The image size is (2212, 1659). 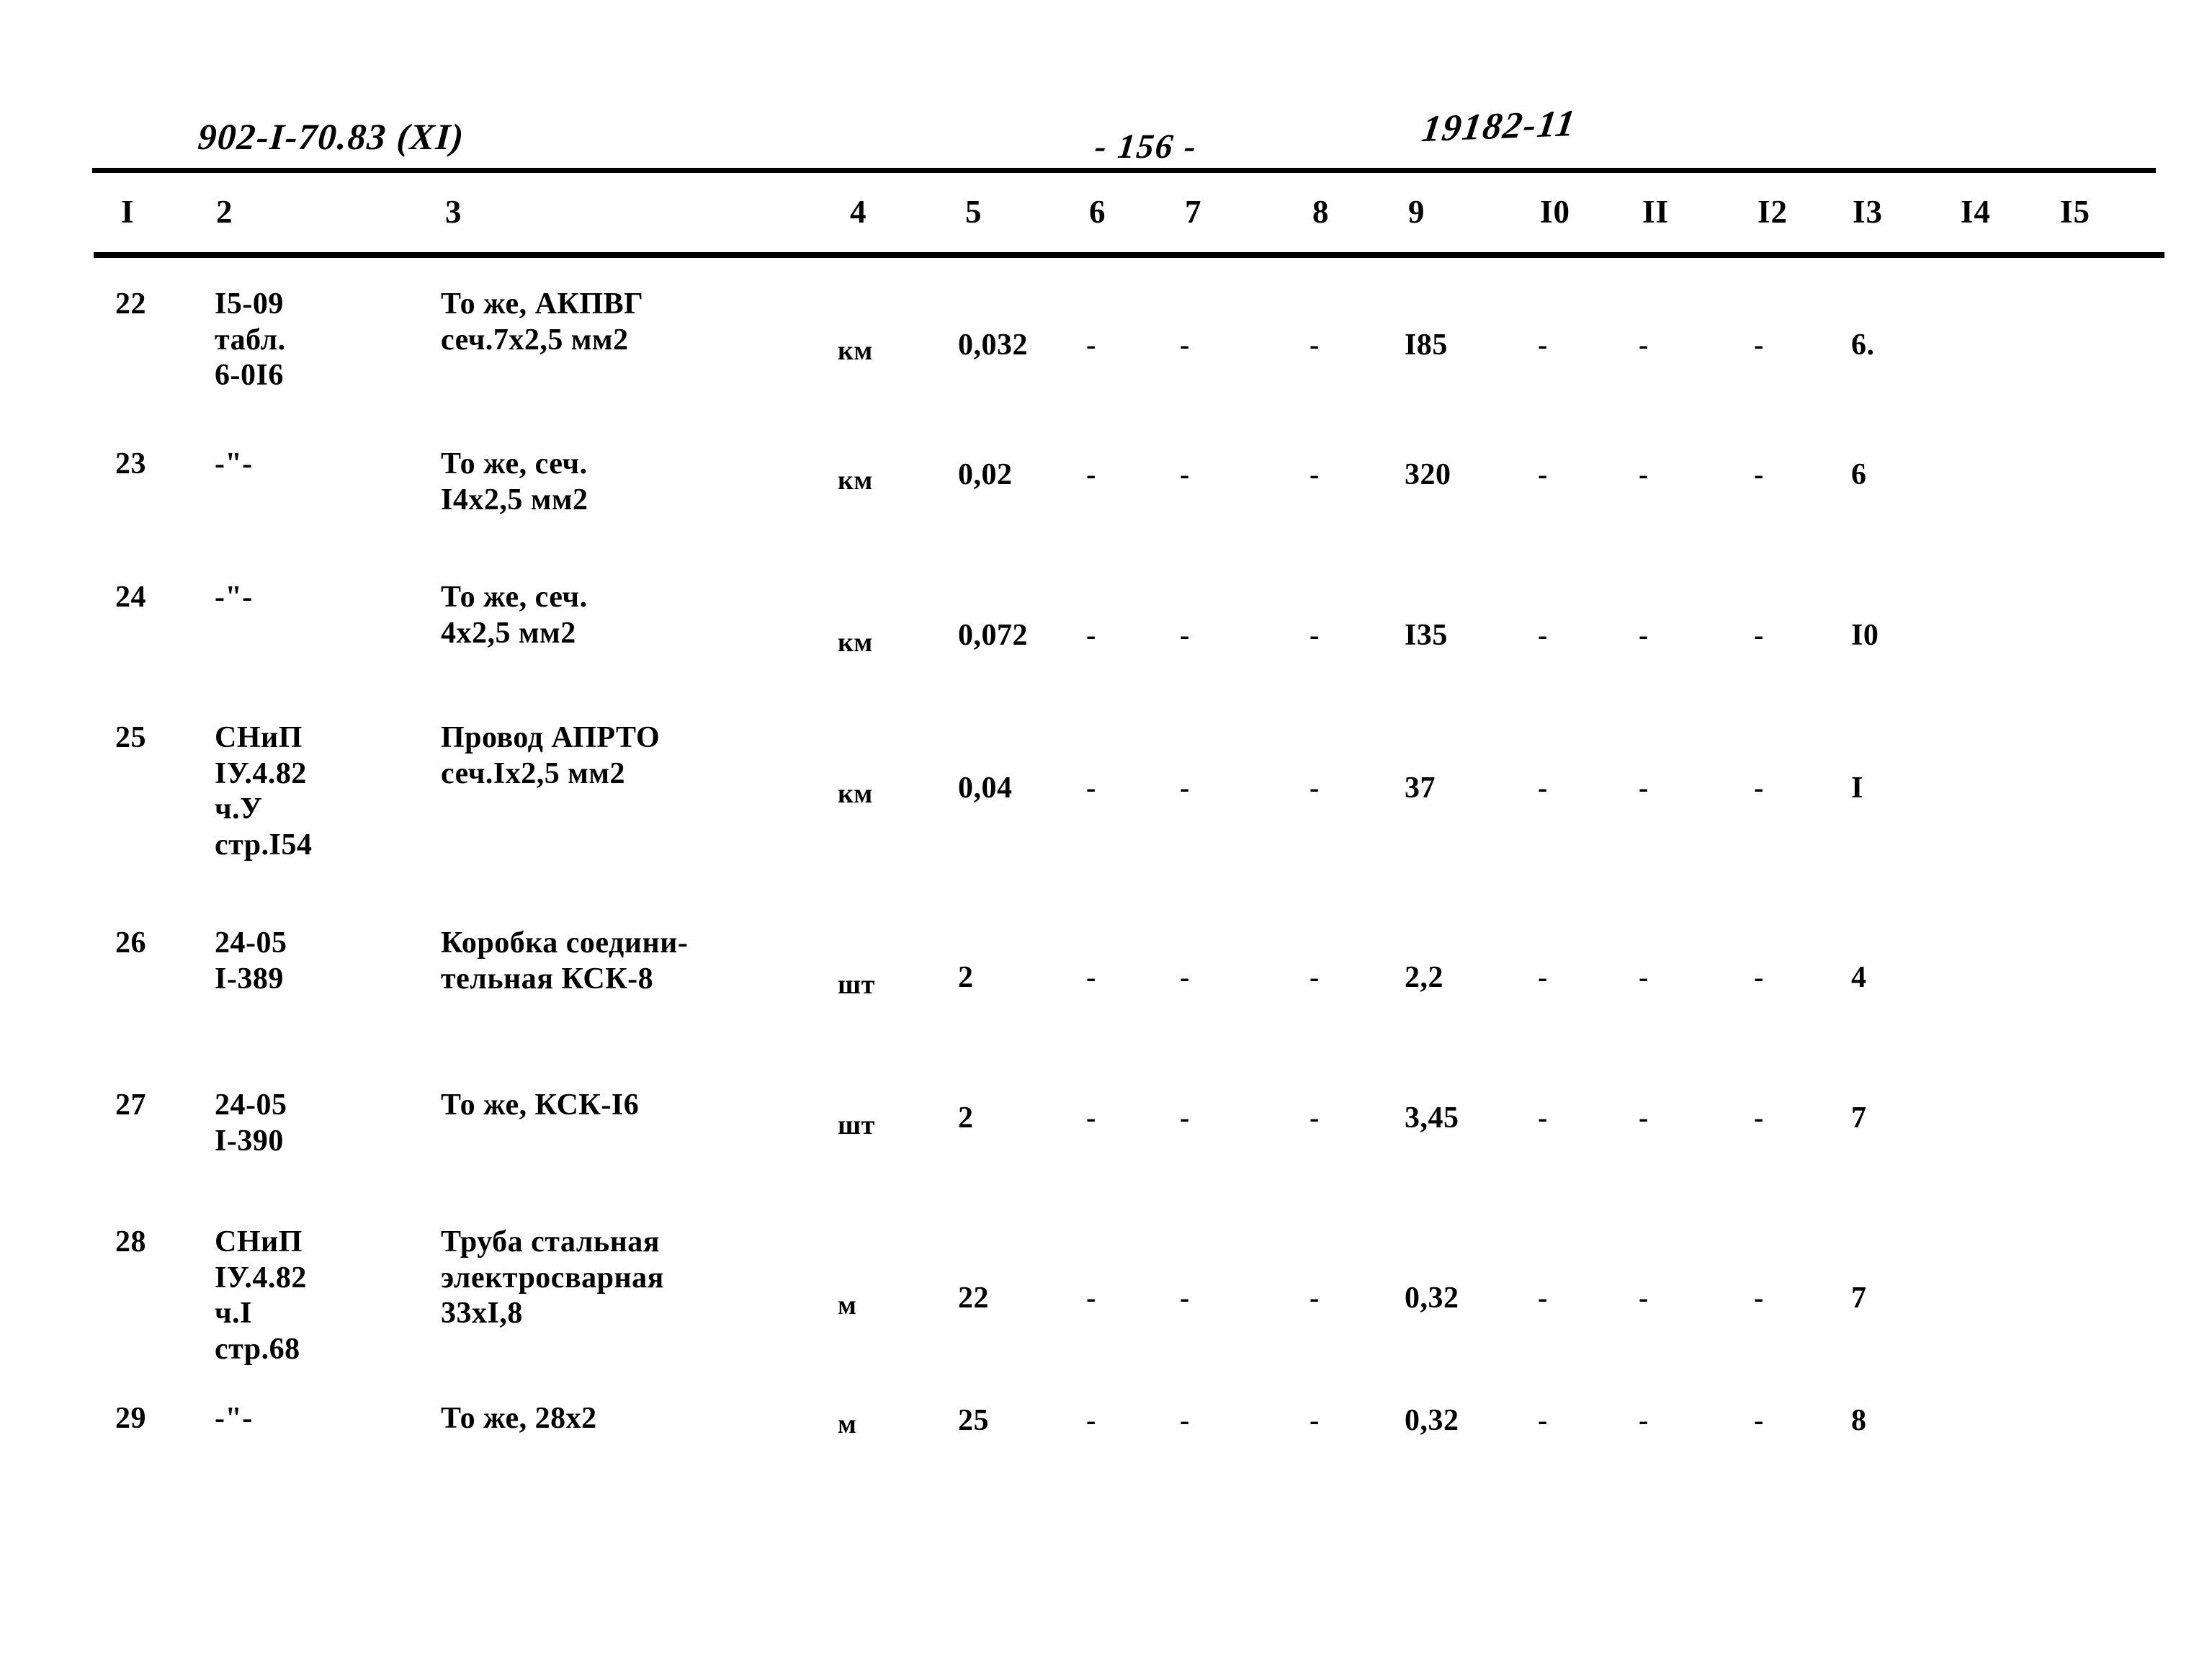 What do you see at coordinates (1420, 788) in the screenshot?
I see `cell-col9: 37` at bounding box center [1420, 788].